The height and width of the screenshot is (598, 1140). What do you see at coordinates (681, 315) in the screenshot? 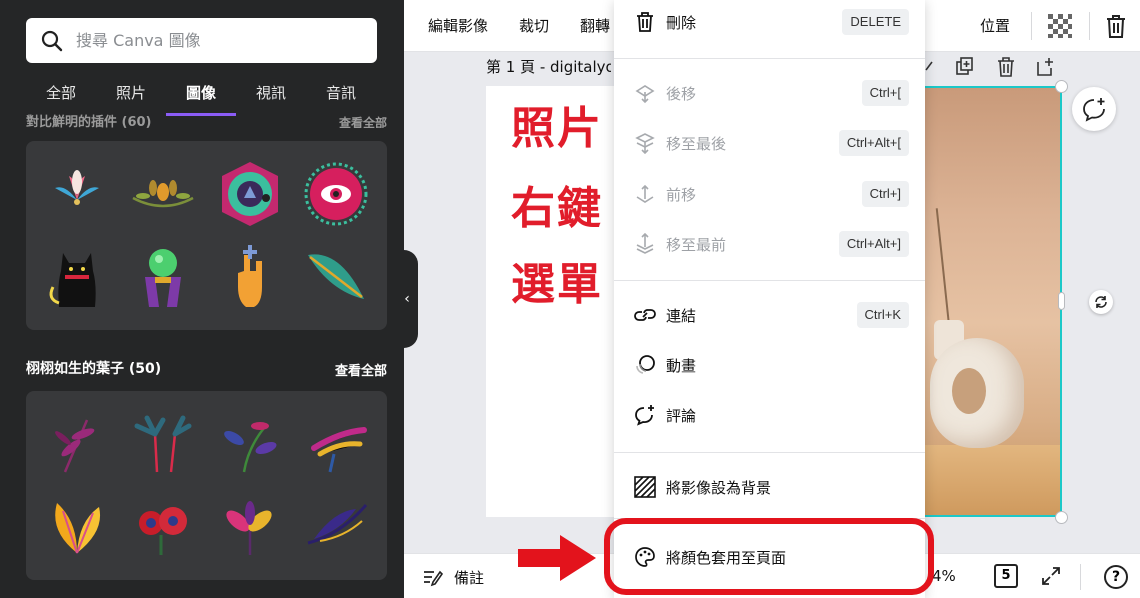
I see `menu-label: 連結` at bounding box center [681, 315].